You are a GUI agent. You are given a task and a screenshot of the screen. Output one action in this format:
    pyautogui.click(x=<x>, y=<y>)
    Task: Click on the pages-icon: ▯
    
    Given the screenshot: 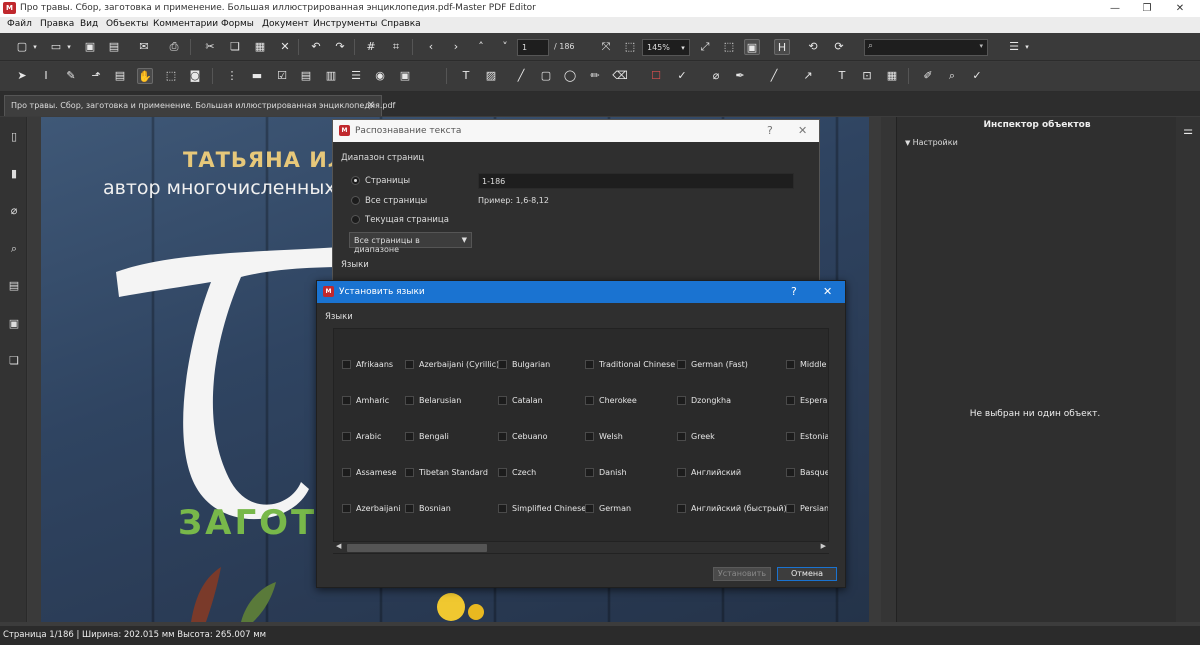 What is the action you would take?
    pyautogui.click(x=14, y=137)
    